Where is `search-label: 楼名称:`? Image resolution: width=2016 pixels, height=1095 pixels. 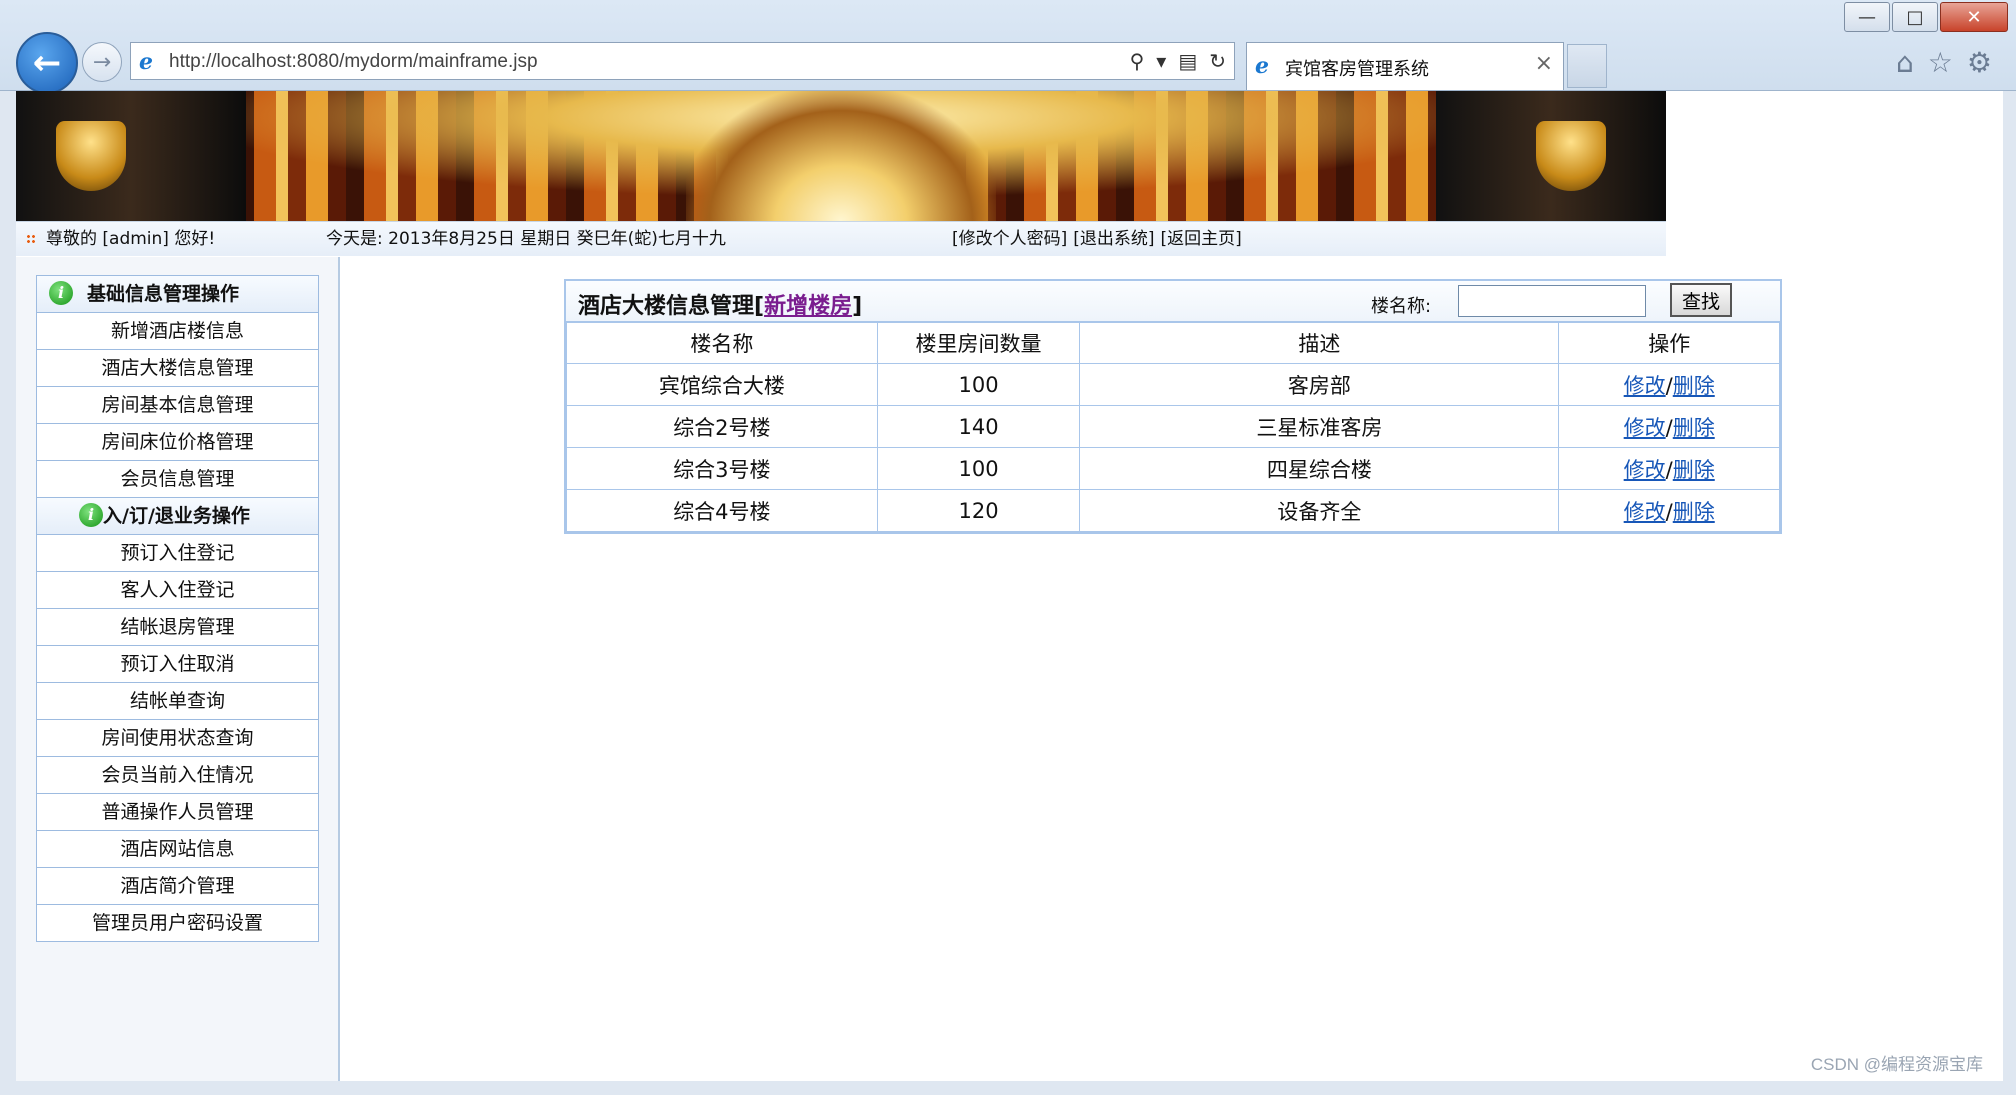
search-label: 楼名称: is located at coordinates (1401, 306).